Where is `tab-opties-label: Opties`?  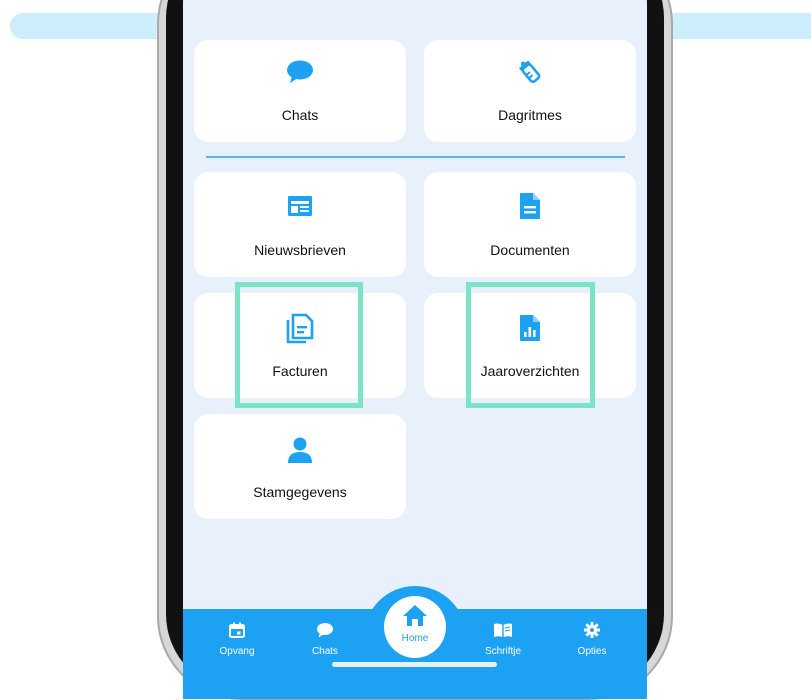
tab-opties-label: Opties is located at coordinates (592, 651).